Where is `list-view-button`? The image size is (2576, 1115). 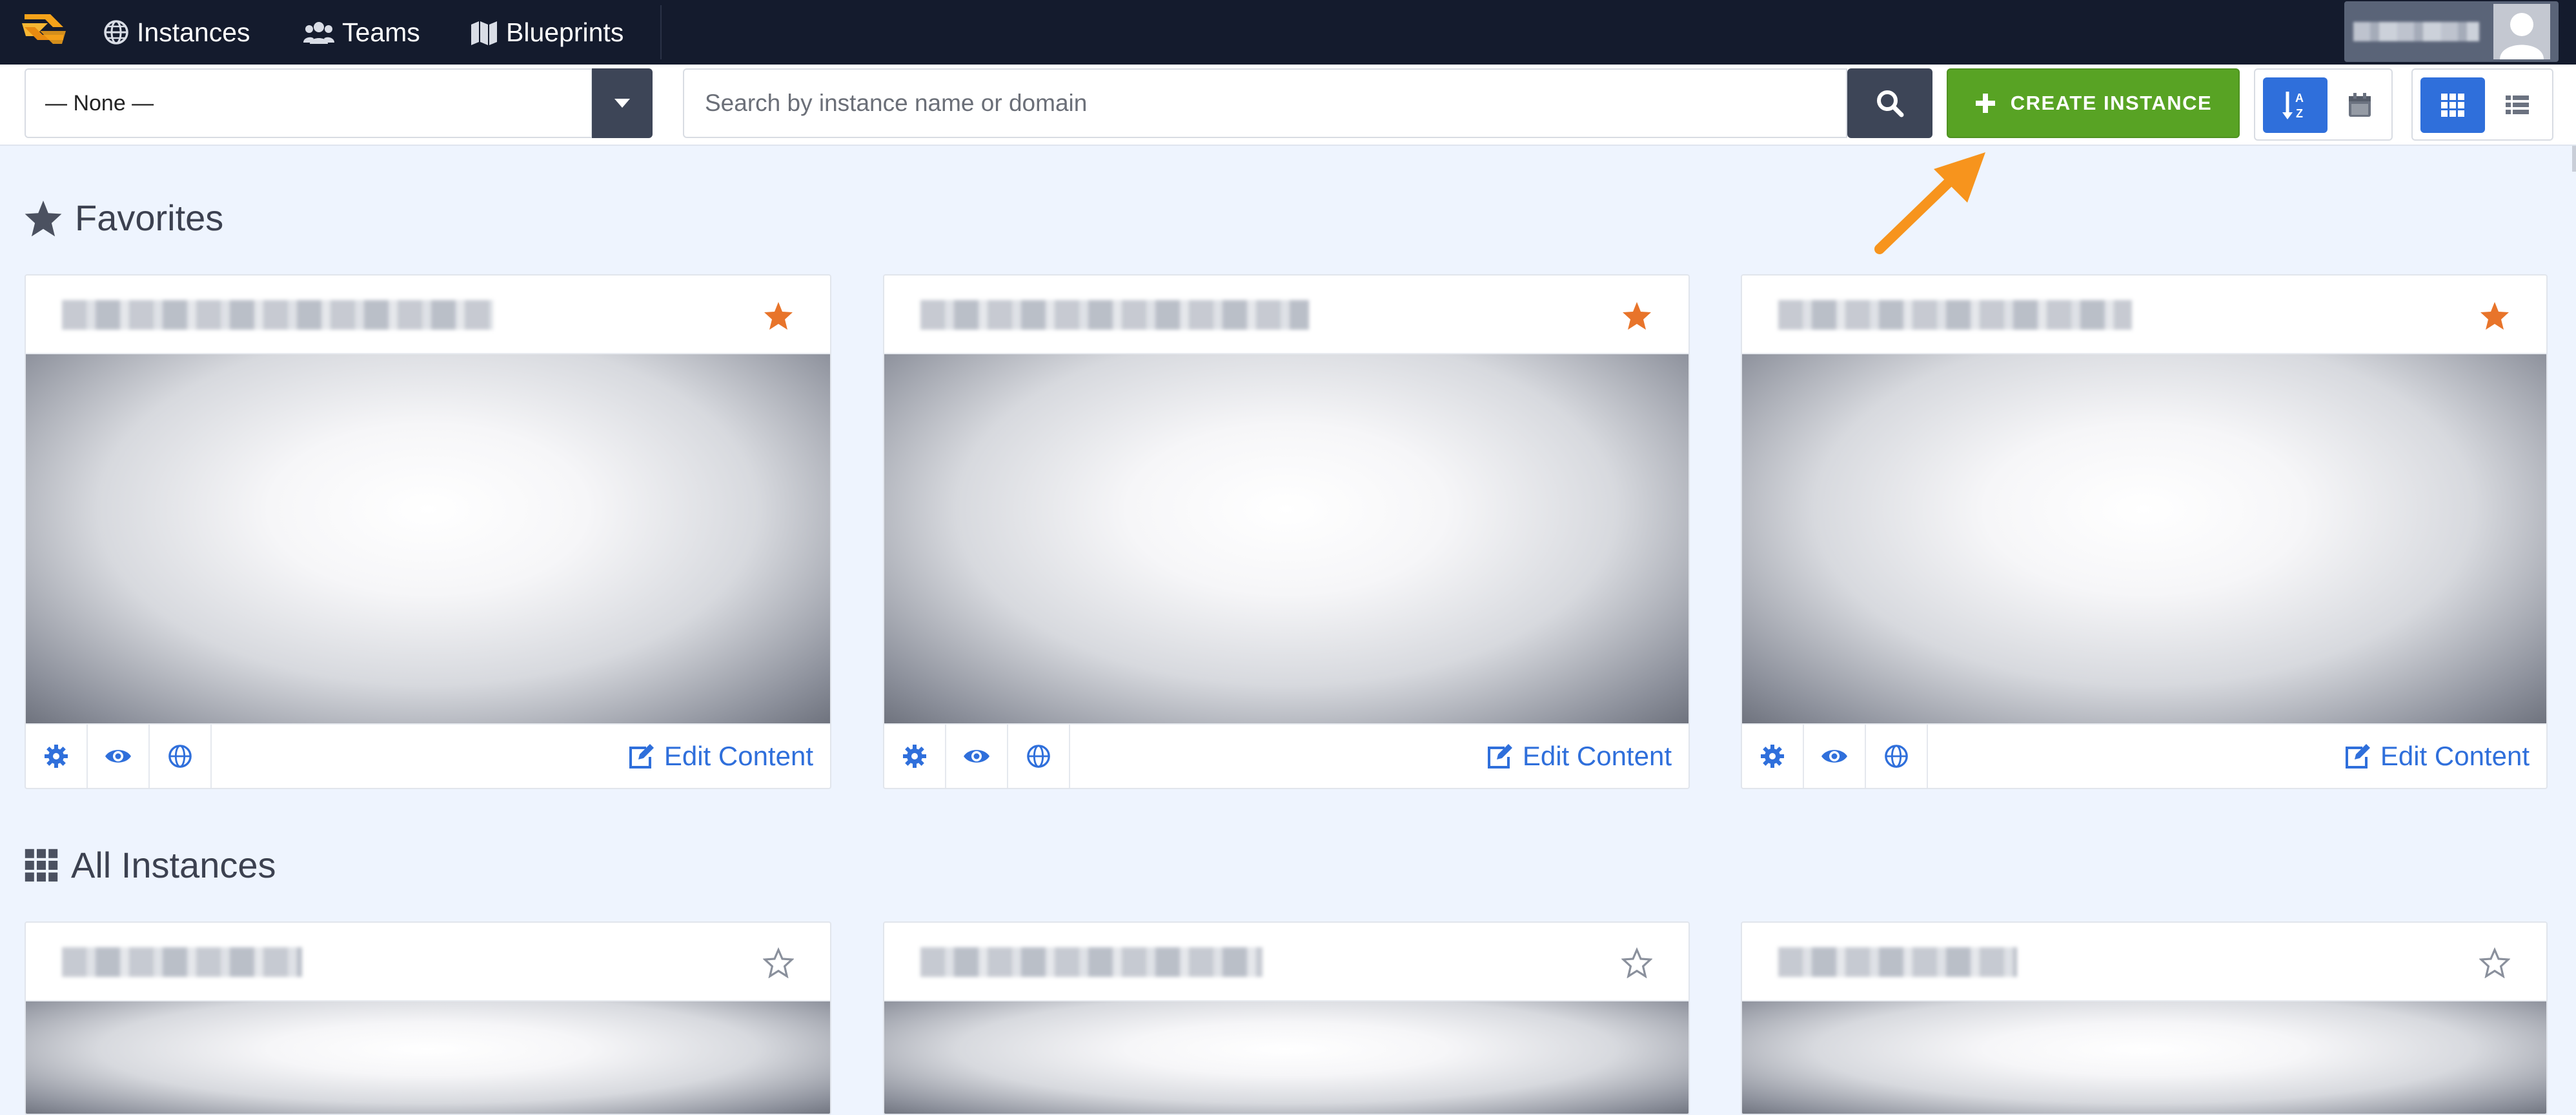
list-view-button is located at coordinates (2517, 105).